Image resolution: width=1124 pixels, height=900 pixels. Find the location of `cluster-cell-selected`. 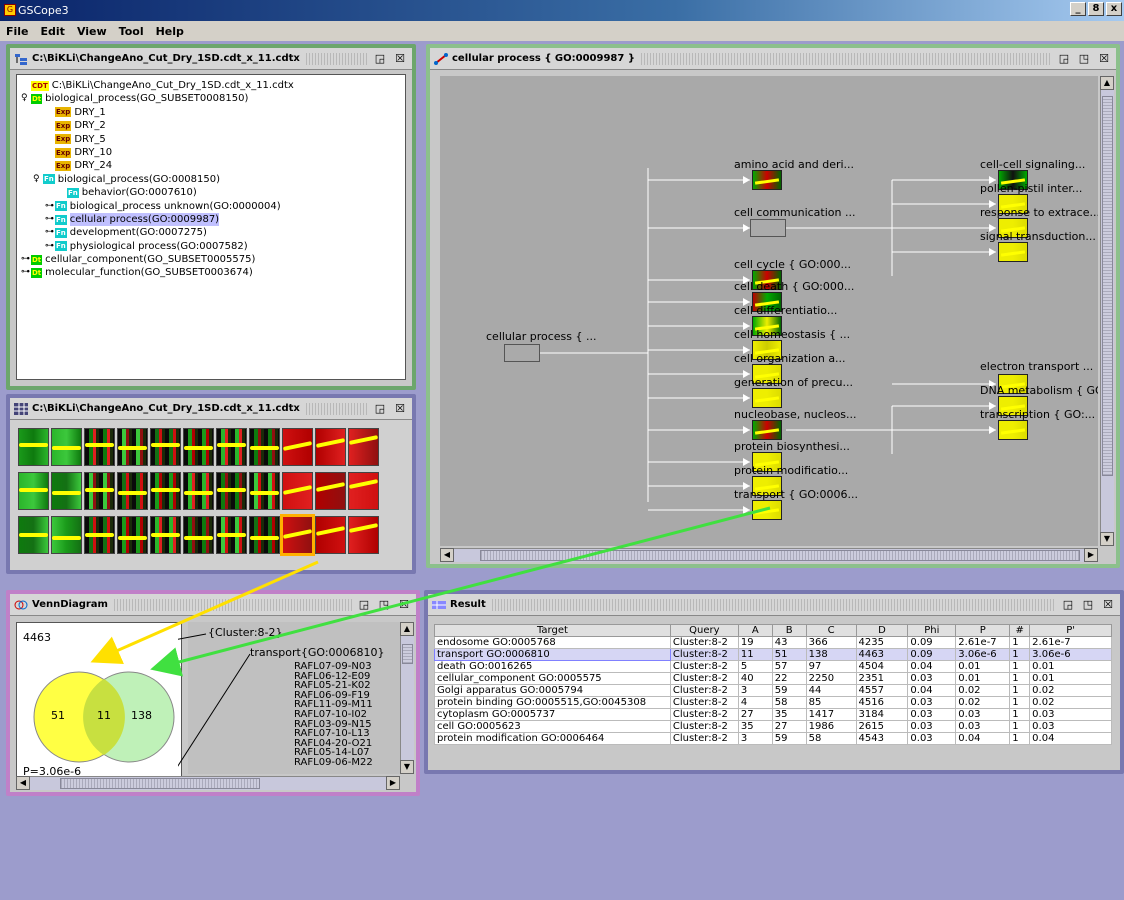

cluster-cell-selected is located at coordinates (297, 535).